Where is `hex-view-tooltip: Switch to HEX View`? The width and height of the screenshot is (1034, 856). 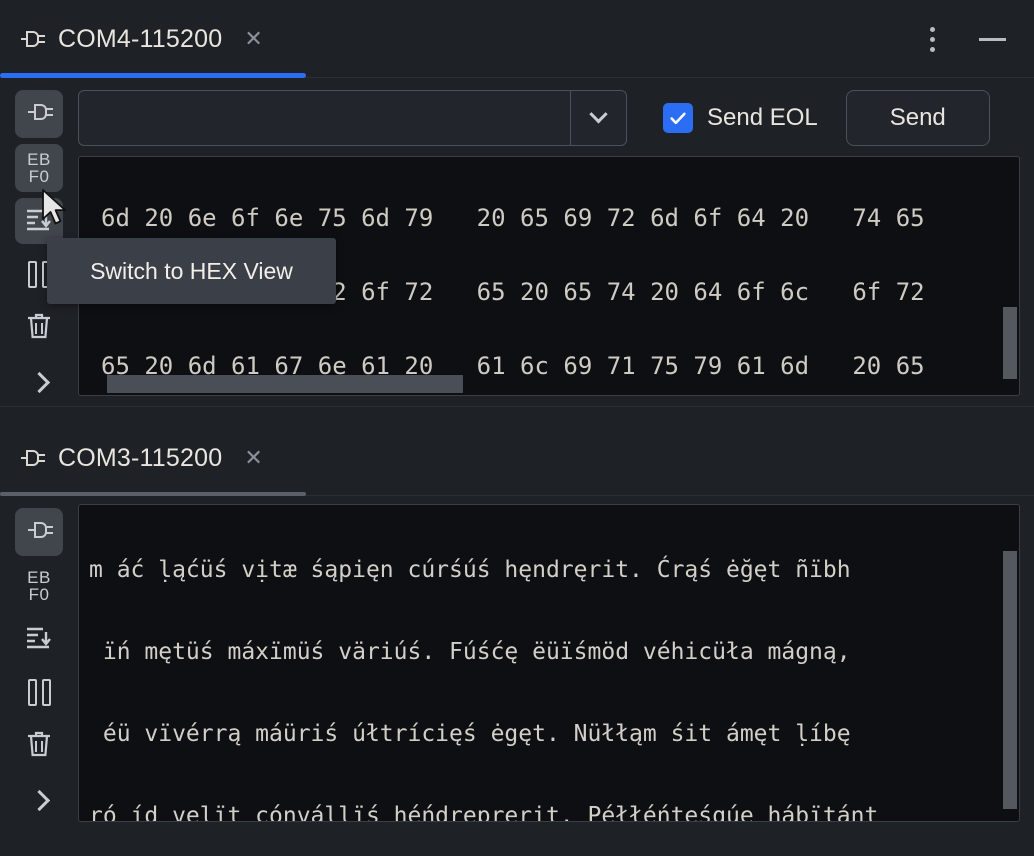 hex-view-tooltip: Switch to HEX View is located at coordinates (191, 271).